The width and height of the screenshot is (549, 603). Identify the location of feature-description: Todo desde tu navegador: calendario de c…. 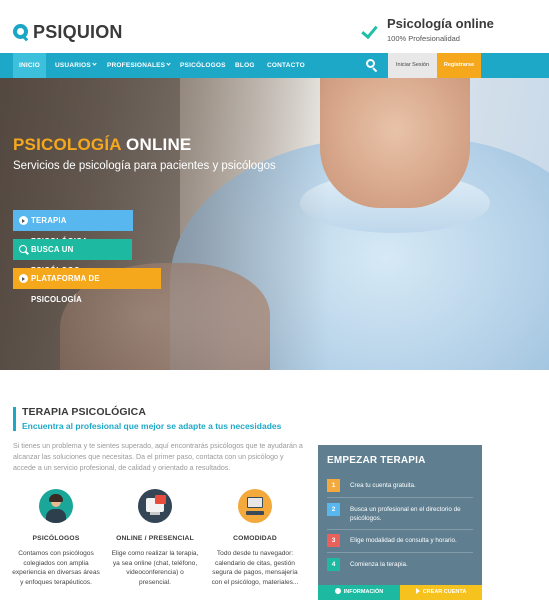
(255, 568).